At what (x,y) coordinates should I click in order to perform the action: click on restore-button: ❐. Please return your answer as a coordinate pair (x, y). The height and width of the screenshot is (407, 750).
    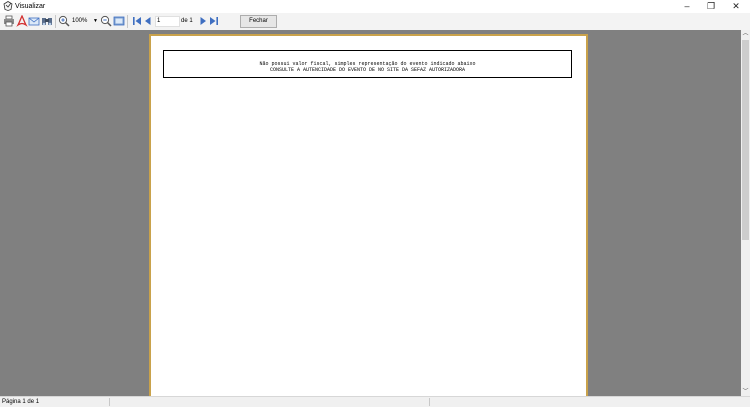
    Looking at the image, I should click on (711, 6).